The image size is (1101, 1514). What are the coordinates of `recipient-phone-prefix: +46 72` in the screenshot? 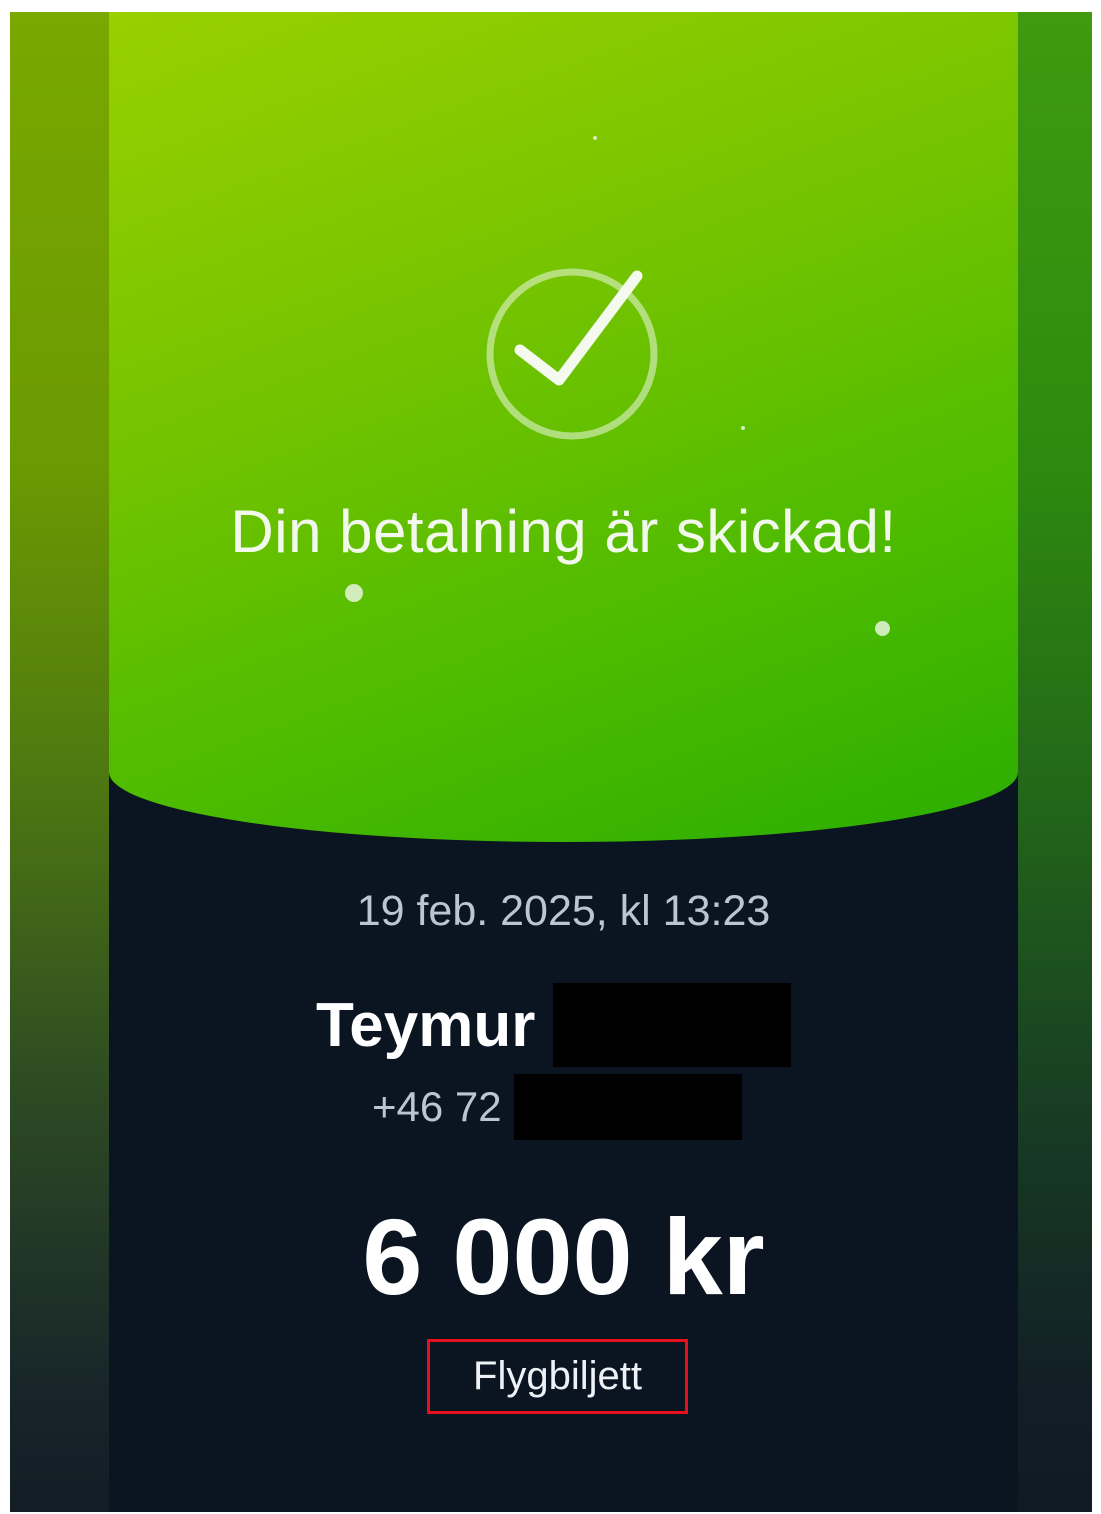 It's located at (437, 1106).